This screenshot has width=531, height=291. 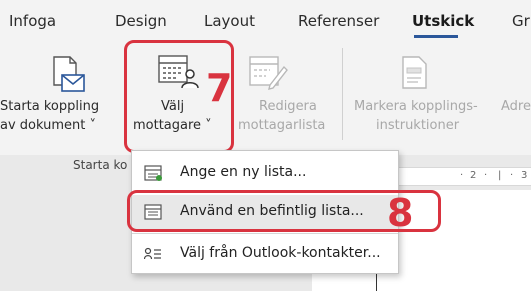 I want to click on tab-layout: Layout, so click(x=229, y=21).